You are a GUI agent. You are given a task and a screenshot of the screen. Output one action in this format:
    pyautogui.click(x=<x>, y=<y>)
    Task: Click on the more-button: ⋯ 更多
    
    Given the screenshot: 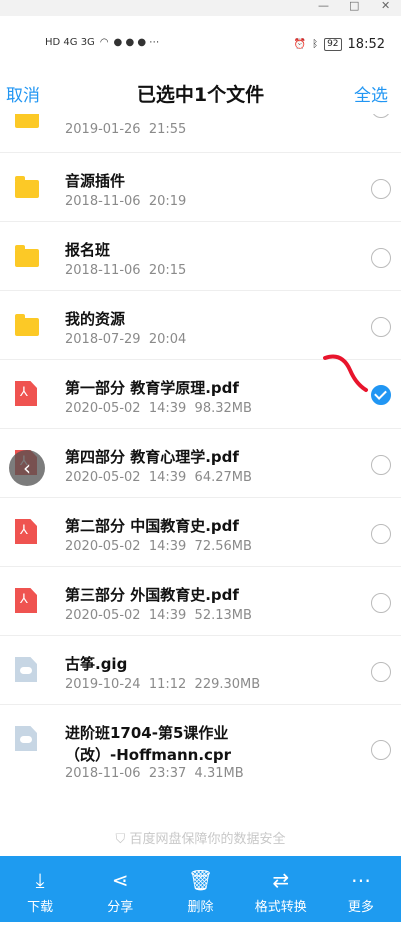 What is the action you would take?
    pyautogui.click(x=361, y=889)
    